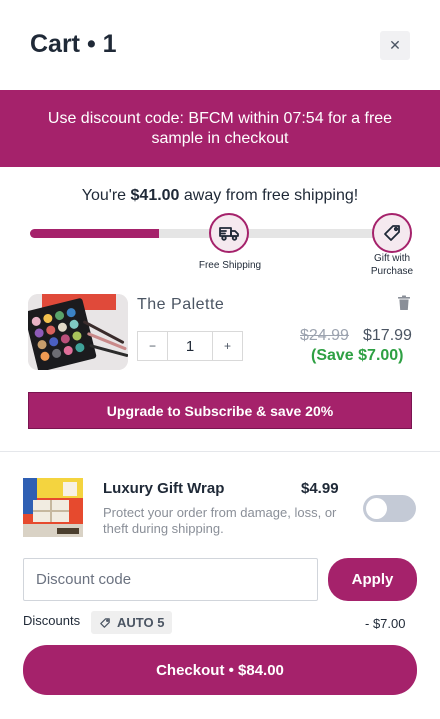 The width and height of the screenshot is (440, 719). I want to click on product-image, so click(78, 332).